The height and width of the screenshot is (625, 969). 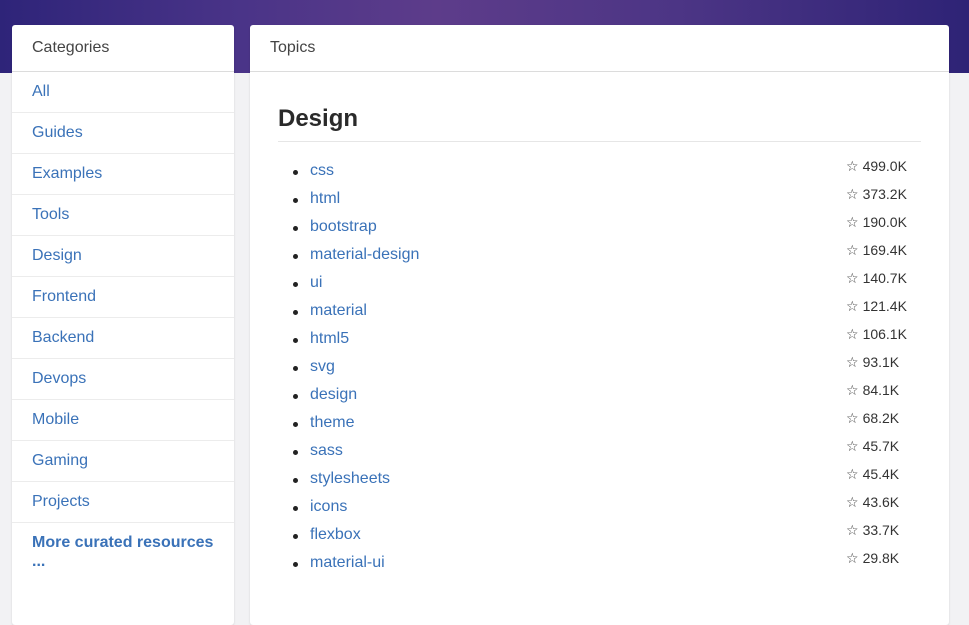 I want to click on topic-row: html ☆ 373.2K, so click(x=599, y=200).